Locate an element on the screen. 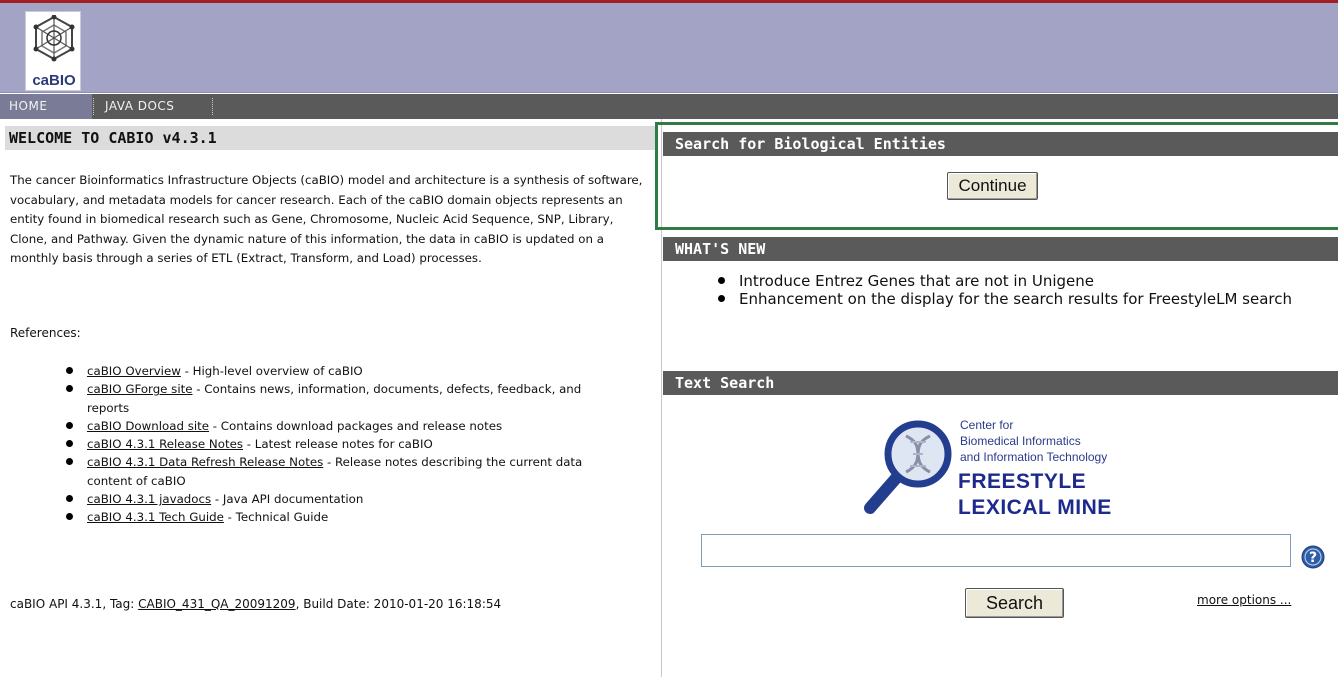 The image size is (1338, 677). logo-line-3: and Information Technology is located at coordinates (1034, 457).